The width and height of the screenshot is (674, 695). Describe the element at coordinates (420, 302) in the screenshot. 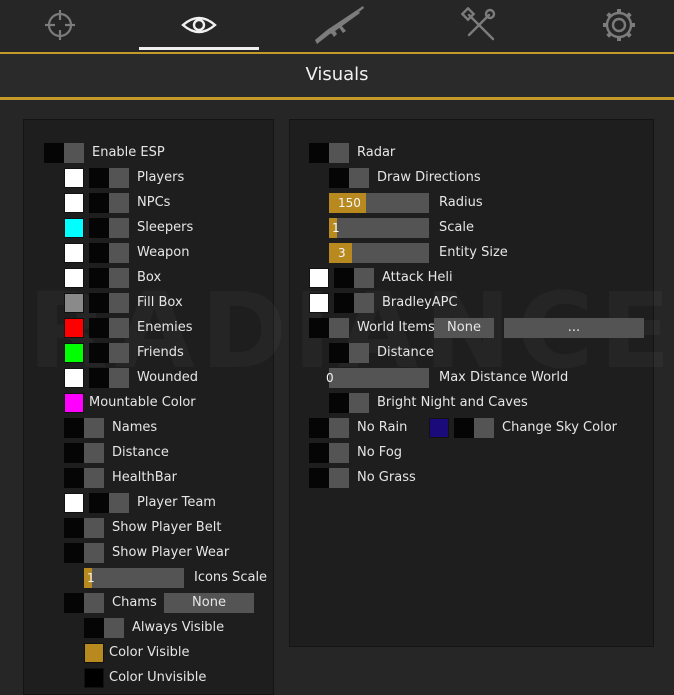

I see `bradley-apc-label: BradleyAPC` at that location.